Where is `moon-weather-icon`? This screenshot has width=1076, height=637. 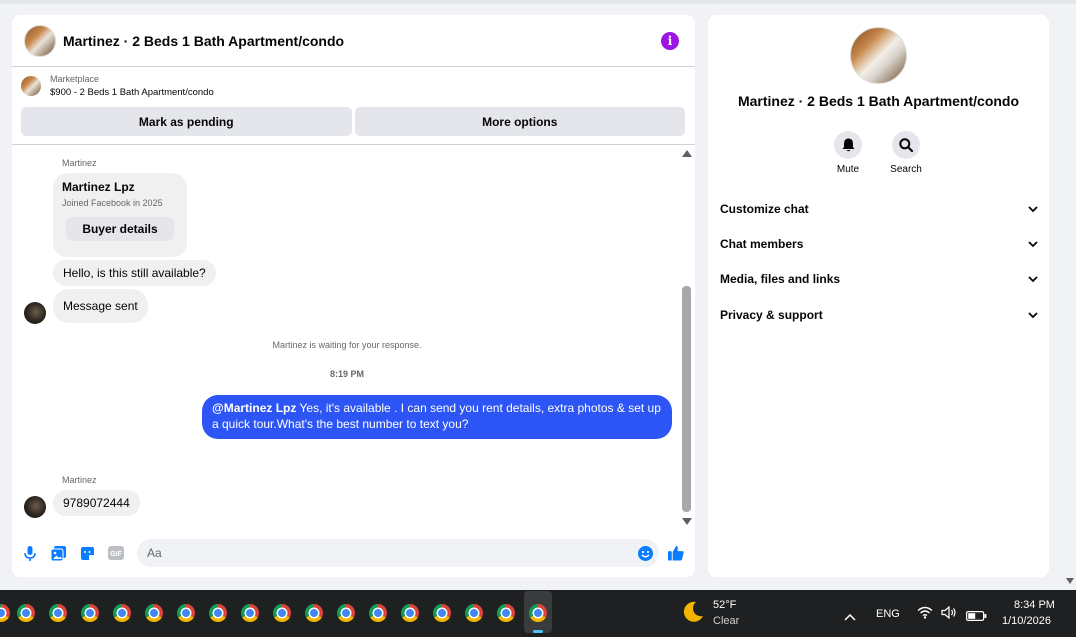
moon-weather-icon is located at coordinates (693, 614).